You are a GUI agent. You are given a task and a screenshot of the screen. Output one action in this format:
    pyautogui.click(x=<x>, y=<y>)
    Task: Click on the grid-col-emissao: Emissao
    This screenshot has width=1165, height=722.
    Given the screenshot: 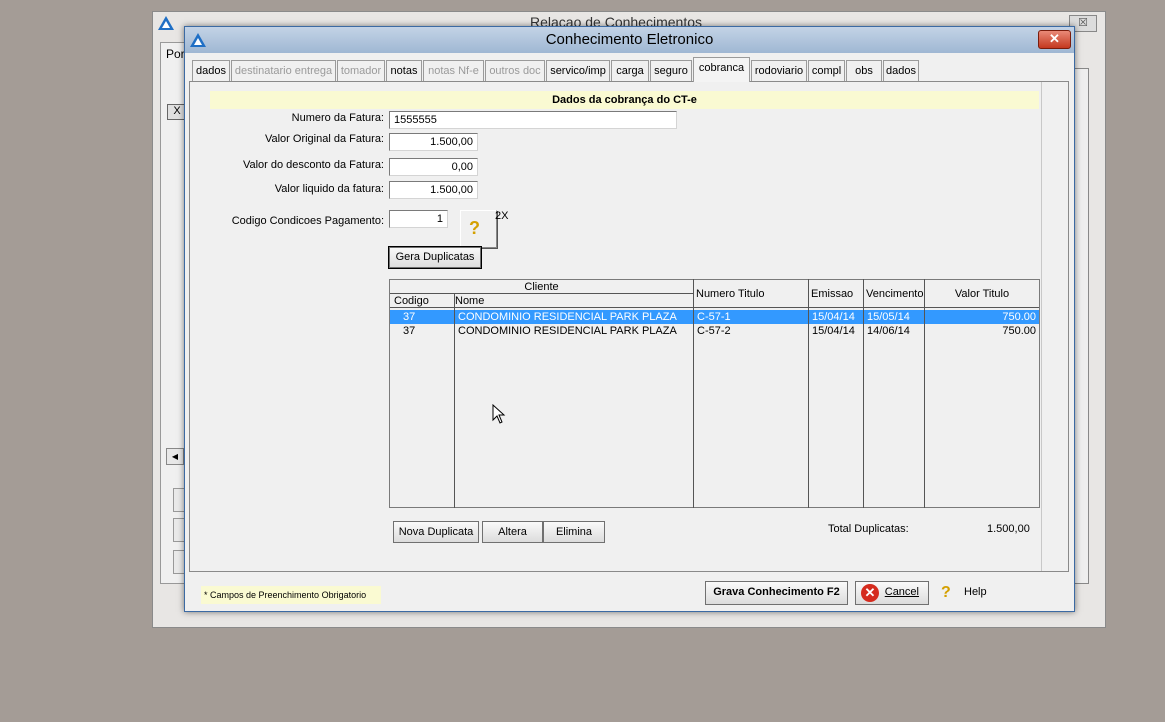 What is the action you would take?
    pyautogui.click(x=836, y=294)
    